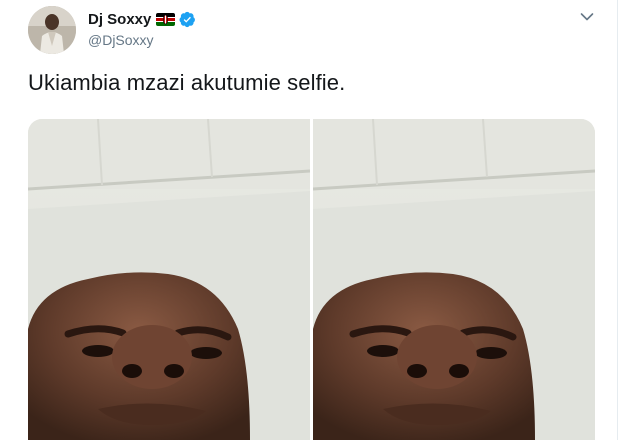 The height and width of the screenshot is (440, 618). Describe the element at coordinates (587, 17) in the screenshot. I see `chevron-down-icon` at that location.